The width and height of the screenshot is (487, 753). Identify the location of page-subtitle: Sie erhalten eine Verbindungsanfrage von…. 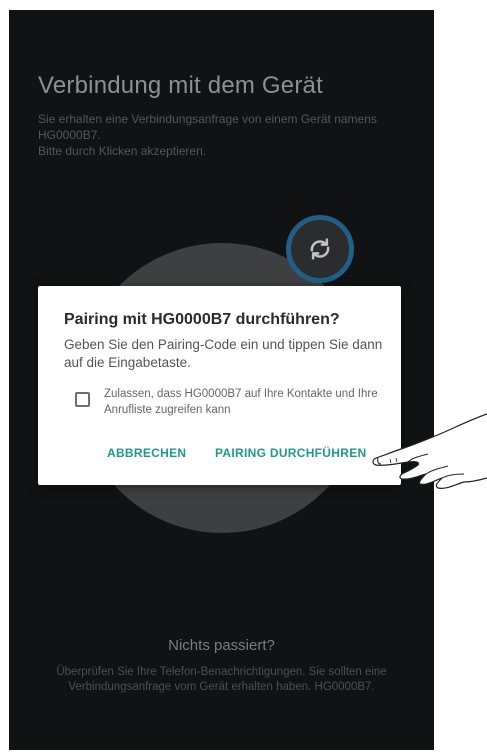
(223, 135).